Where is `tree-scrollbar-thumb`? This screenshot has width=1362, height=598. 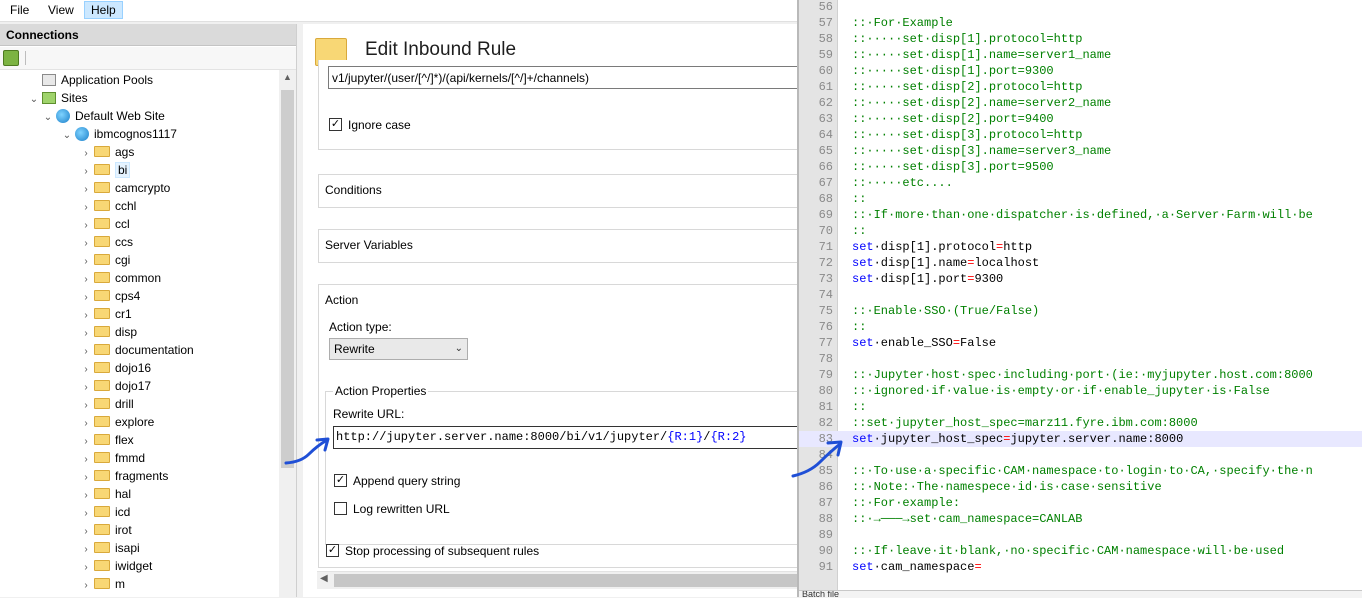 tree-scrollbar-thumb is located at coordinates (287, 279).